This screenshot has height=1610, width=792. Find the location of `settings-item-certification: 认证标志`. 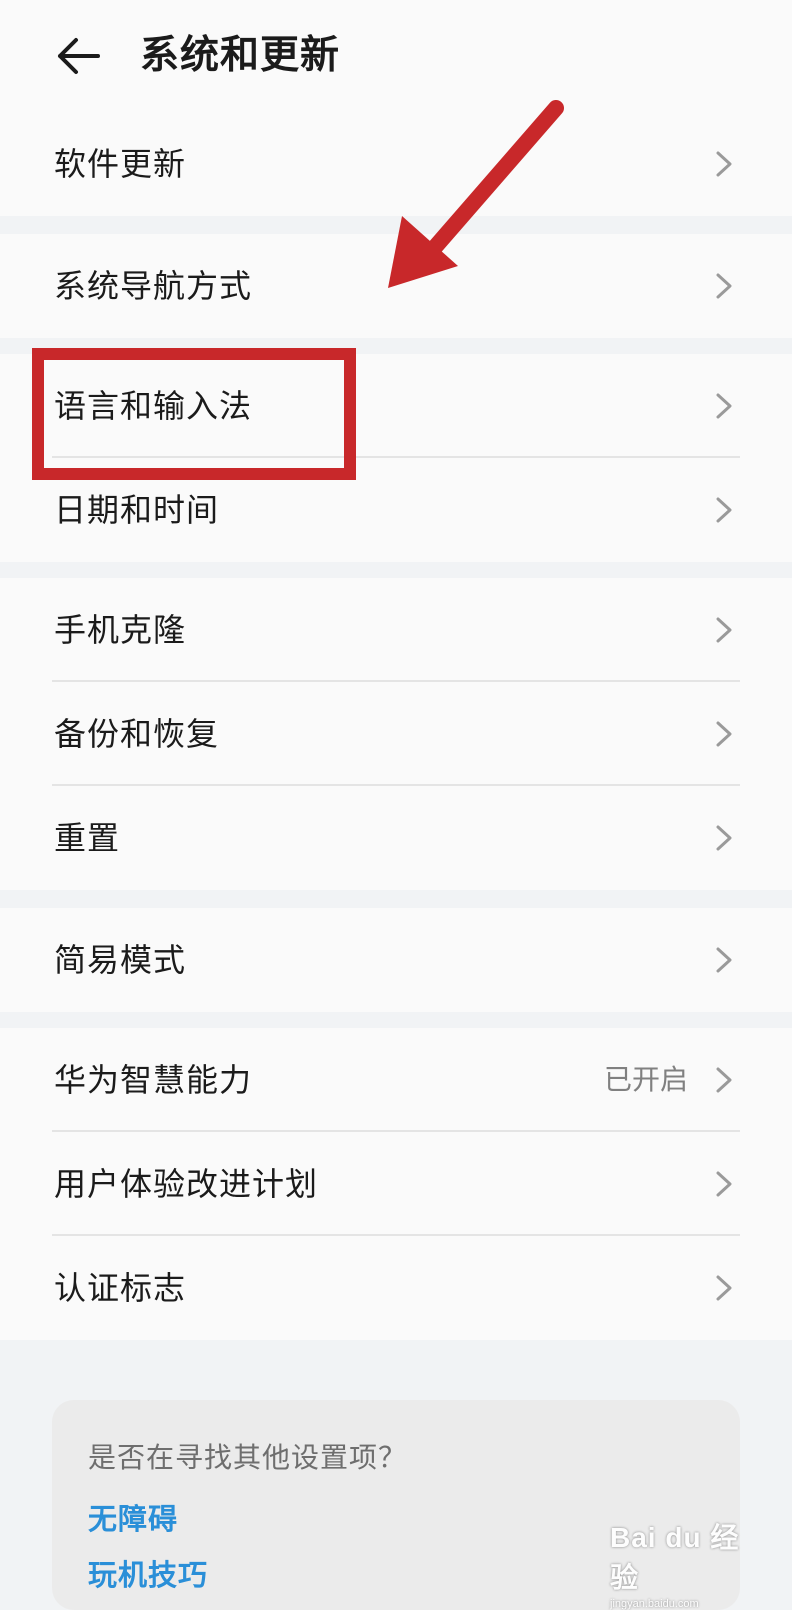

settings-item-certification: 认证标志 is located at coordinates (396, 1288).